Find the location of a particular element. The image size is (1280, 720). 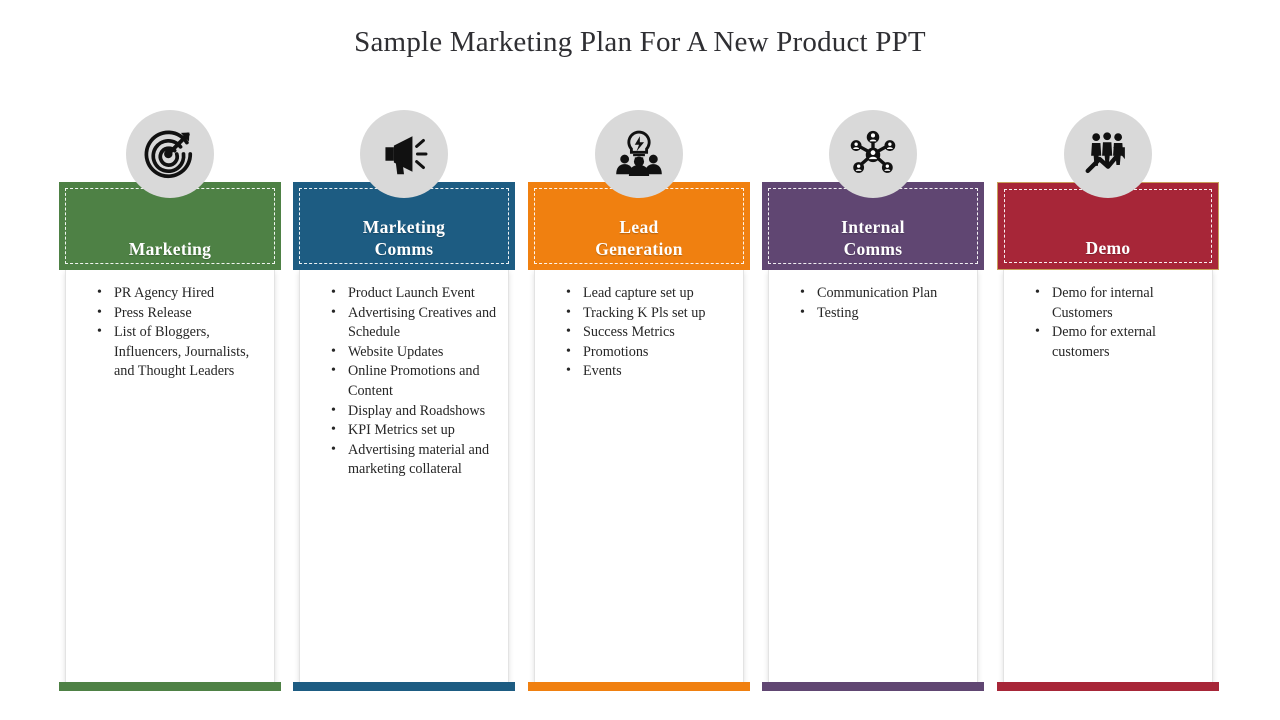

list-item: Success Metrics is located at coordinates (639, 332).